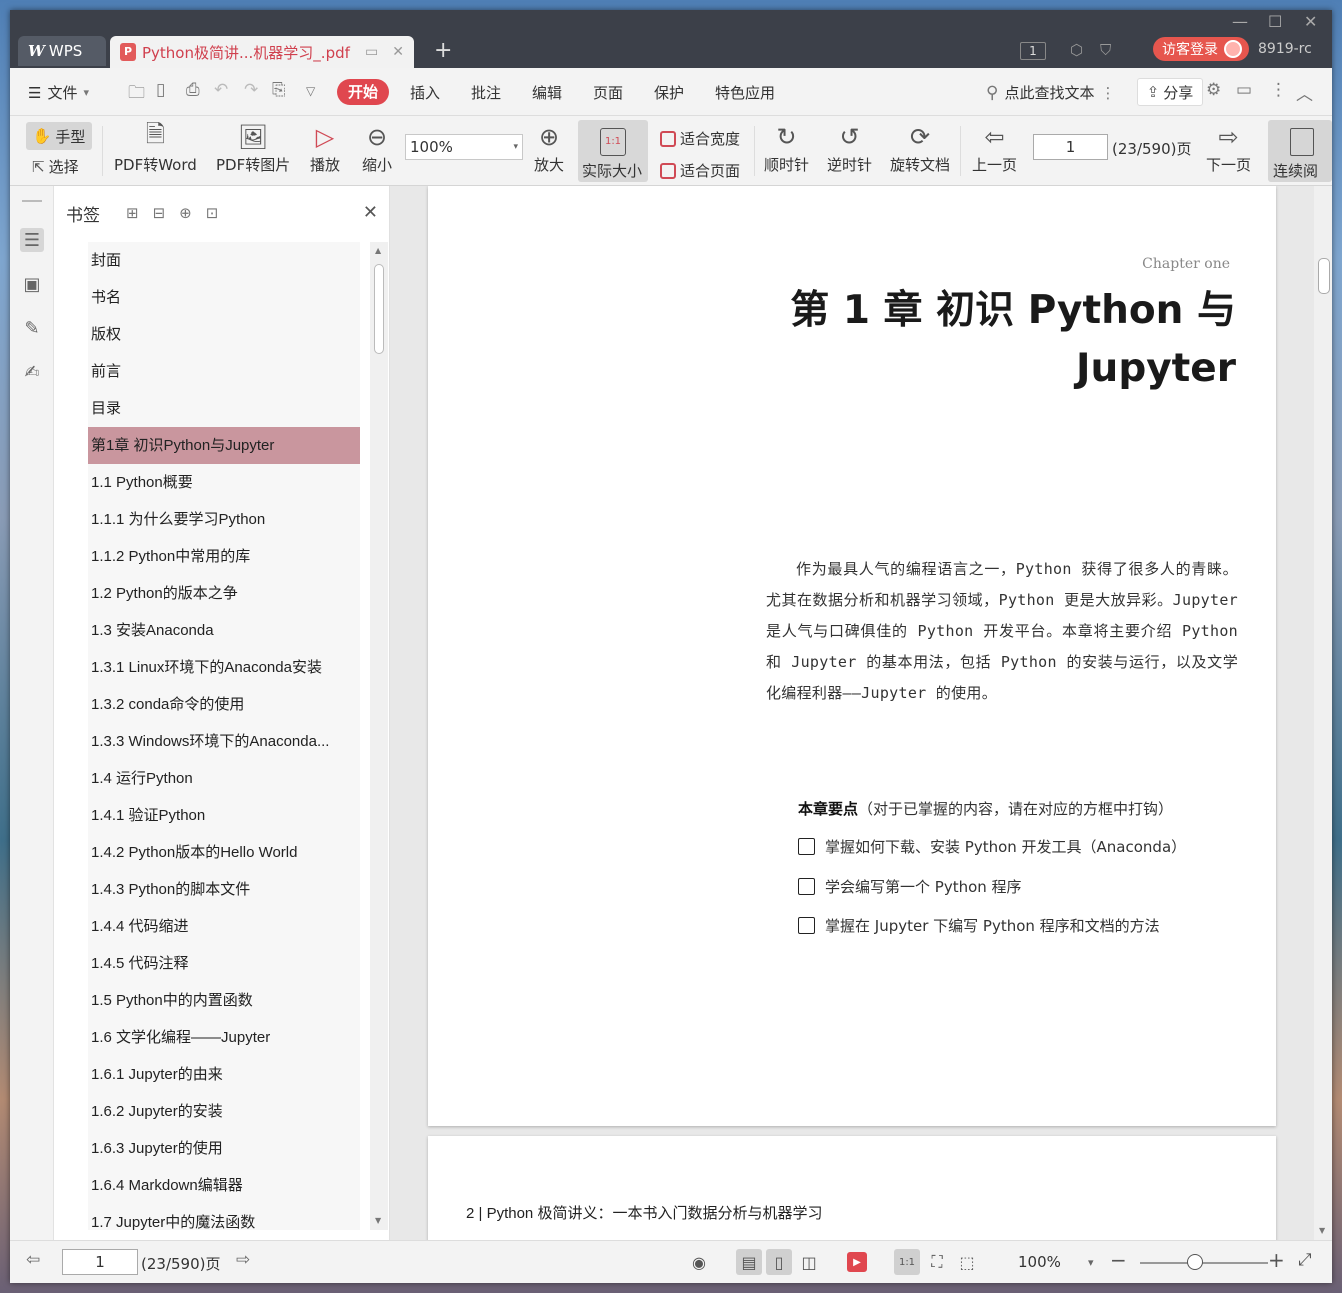 The height and width of the screenshot is (1293, 1342). I want to click on monitor-icon: ▭, so click(371, 52).